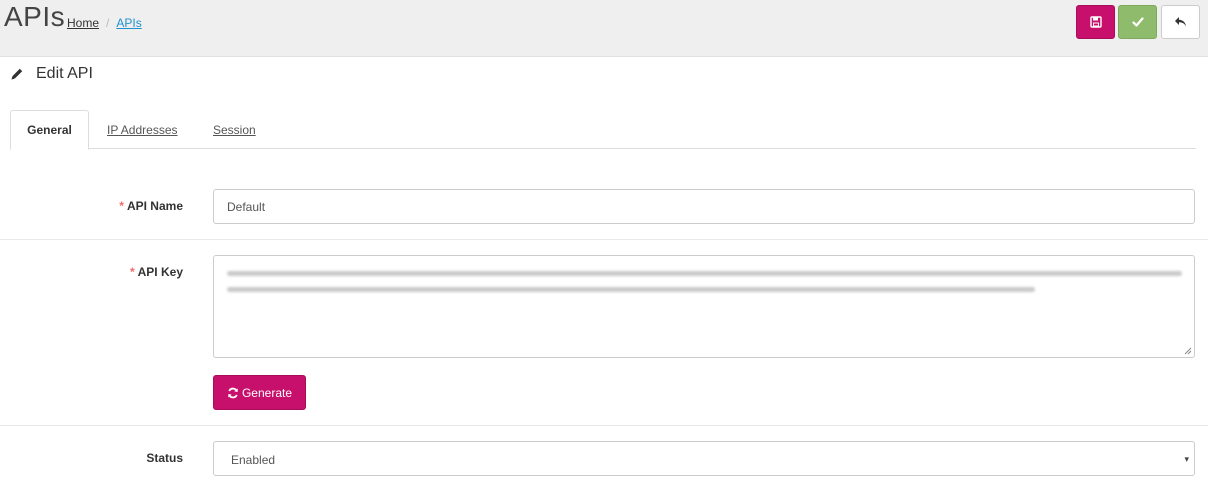 This screenshot has height=499, width=1208. I want to click on tab-session: Session, so click(234, 129).